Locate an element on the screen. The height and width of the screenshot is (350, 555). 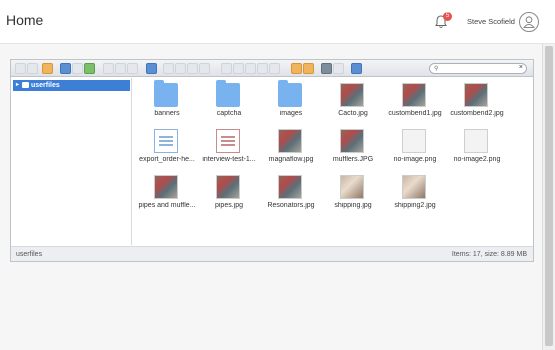
toolbar-archive-group is located at coordinates (302, 69).